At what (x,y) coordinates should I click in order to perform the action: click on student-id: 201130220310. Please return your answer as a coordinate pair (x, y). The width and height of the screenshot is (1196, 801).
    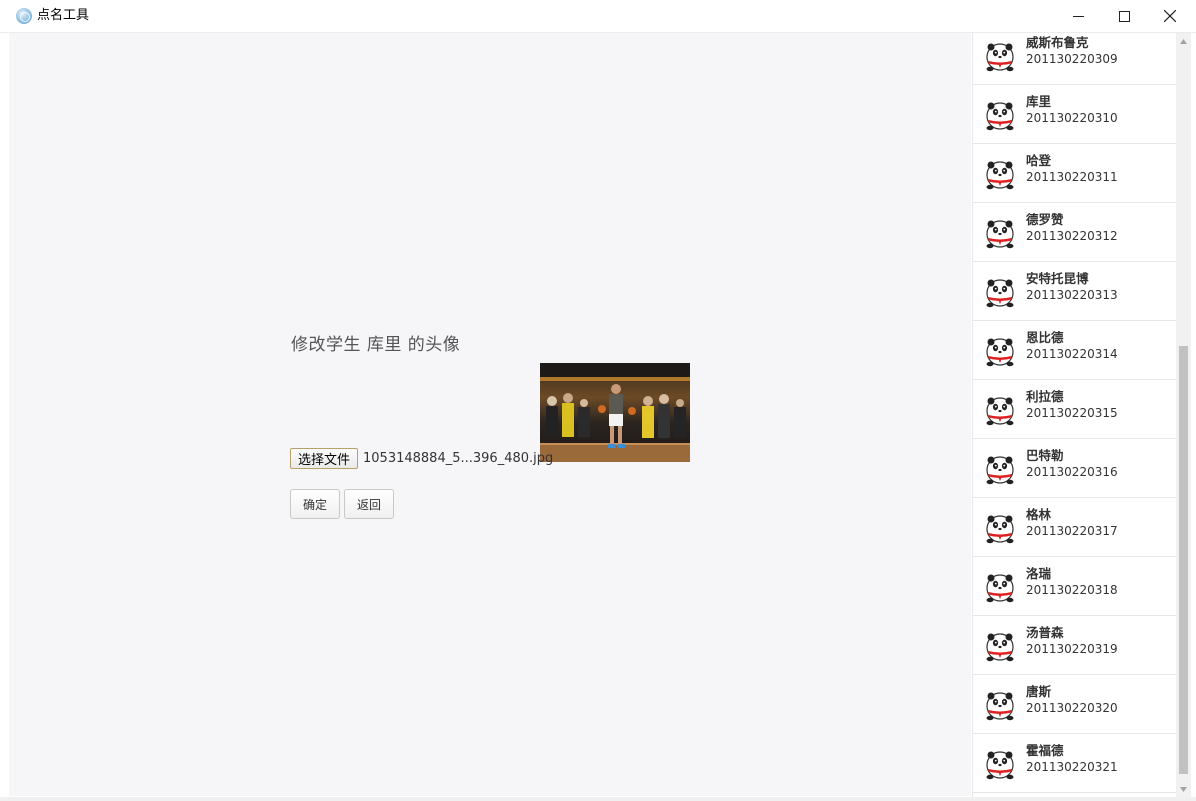
    Looking at the image, I should click on (1072, 118).